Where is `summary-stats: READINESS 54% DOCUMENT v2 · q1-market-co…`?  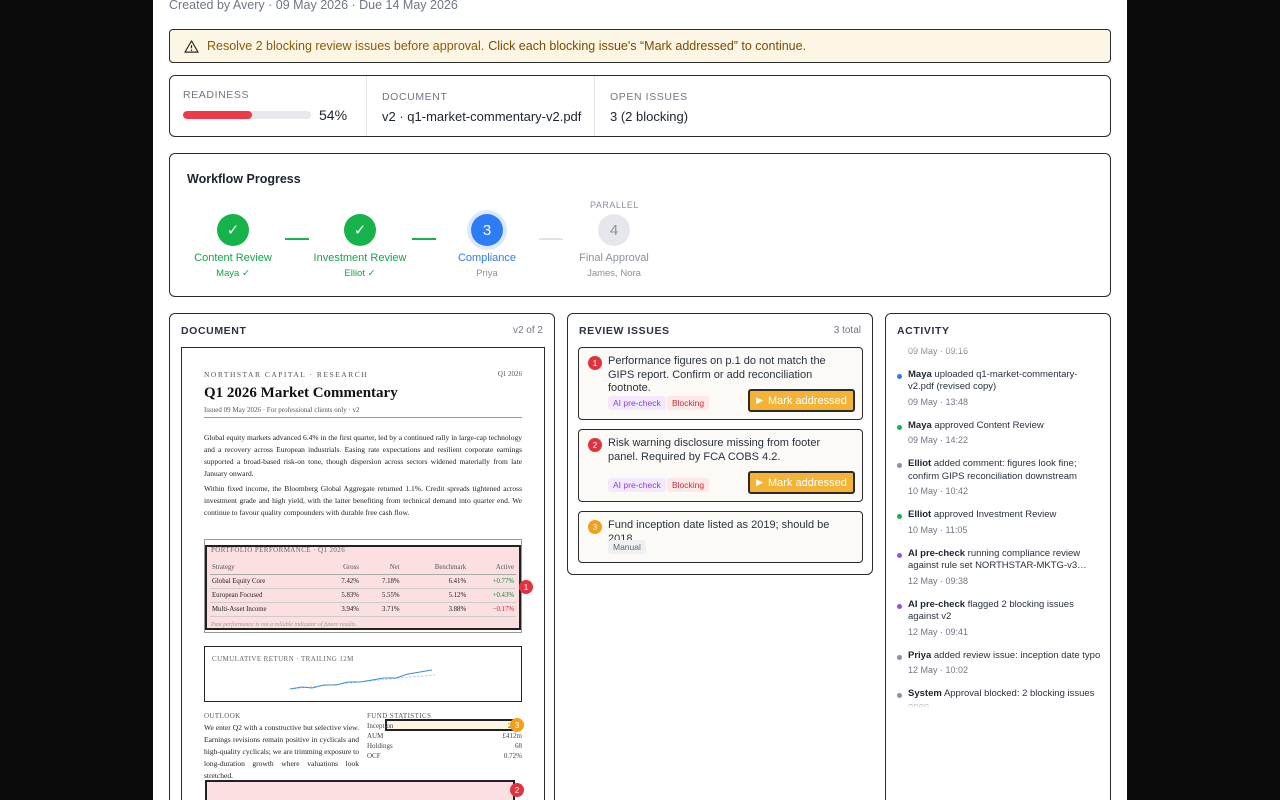 summary-stats: READINESS 54% DOCUMENT v2 · q1-market-co… is located at coordinates (640, 106).